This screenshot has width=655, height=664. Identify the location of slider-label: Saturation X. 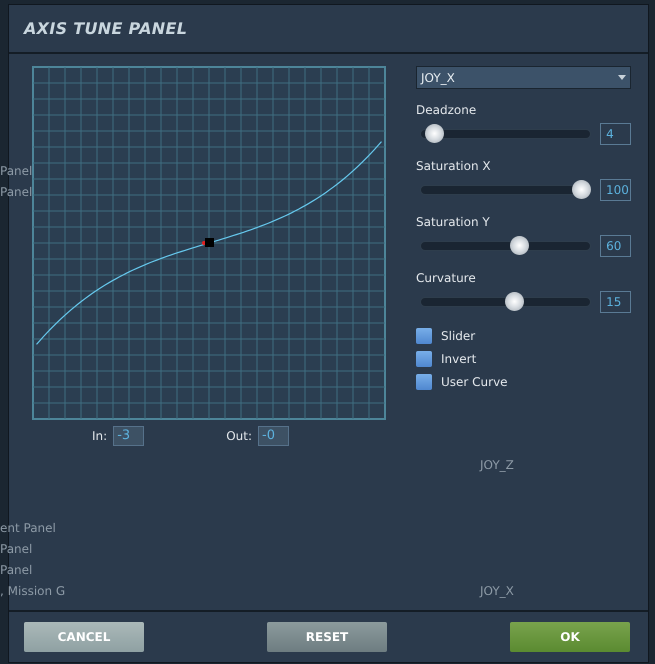
(454, 166).